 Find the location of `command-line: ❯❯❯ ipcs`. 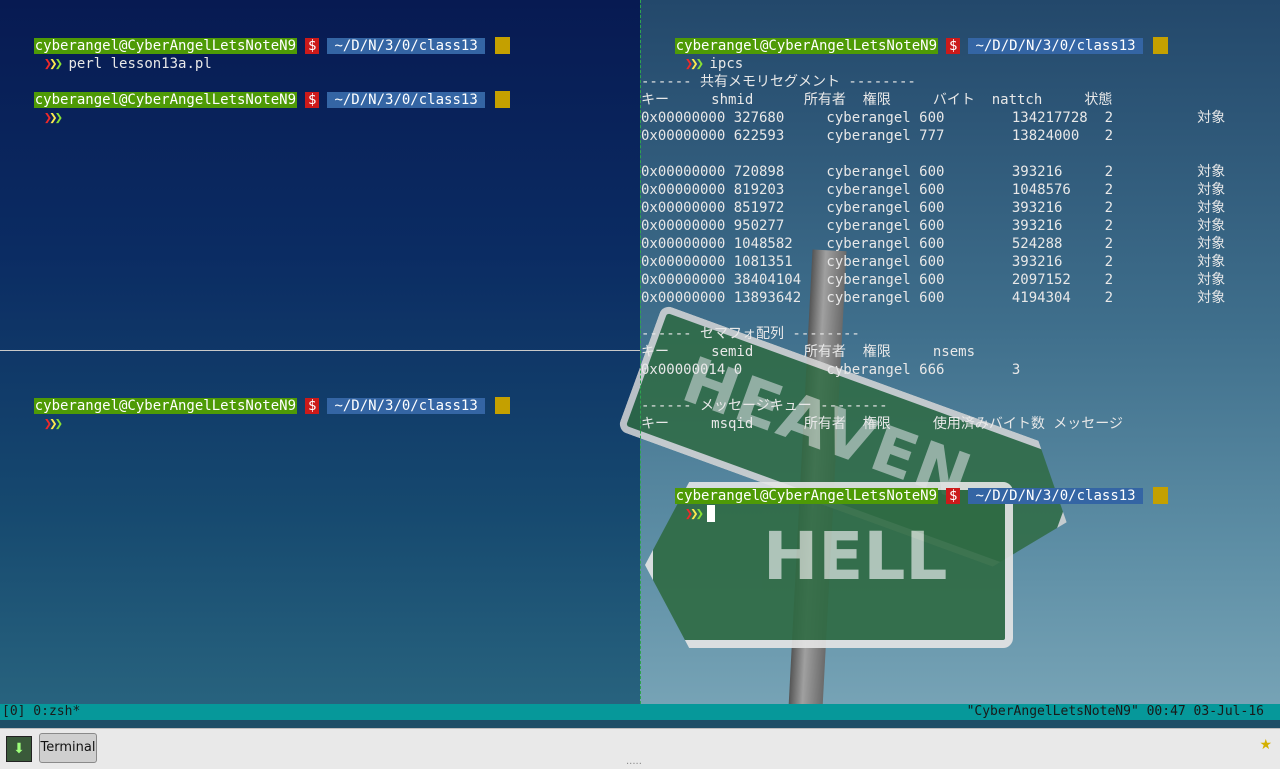

command-line: ❯❯❯ ipcs is located at coordinates (697, 54).